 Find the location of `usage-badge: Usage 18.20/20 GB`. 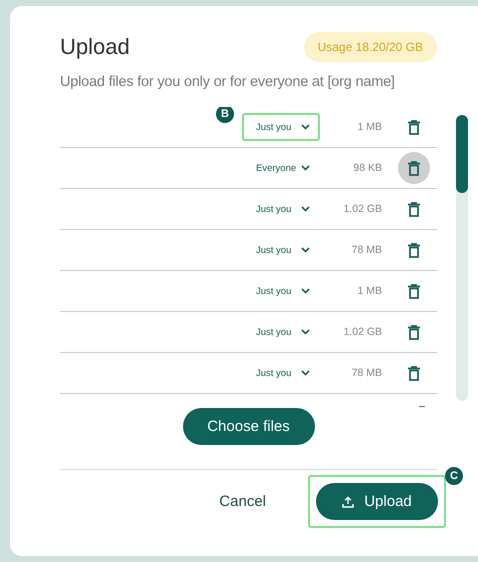

usage-badge: Usage 18.20/20 GB is located at coordinates (370, 47).